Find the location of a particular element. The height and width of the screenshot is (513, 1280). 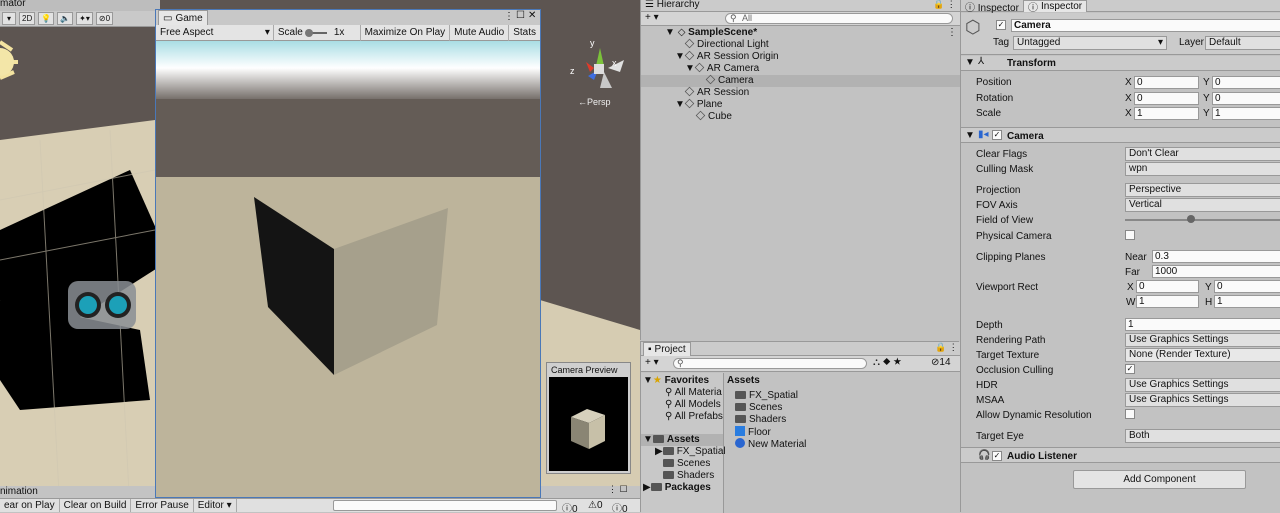

tab-hierarchy: ☰ Hierarchy is located at coordinates (672, 5).